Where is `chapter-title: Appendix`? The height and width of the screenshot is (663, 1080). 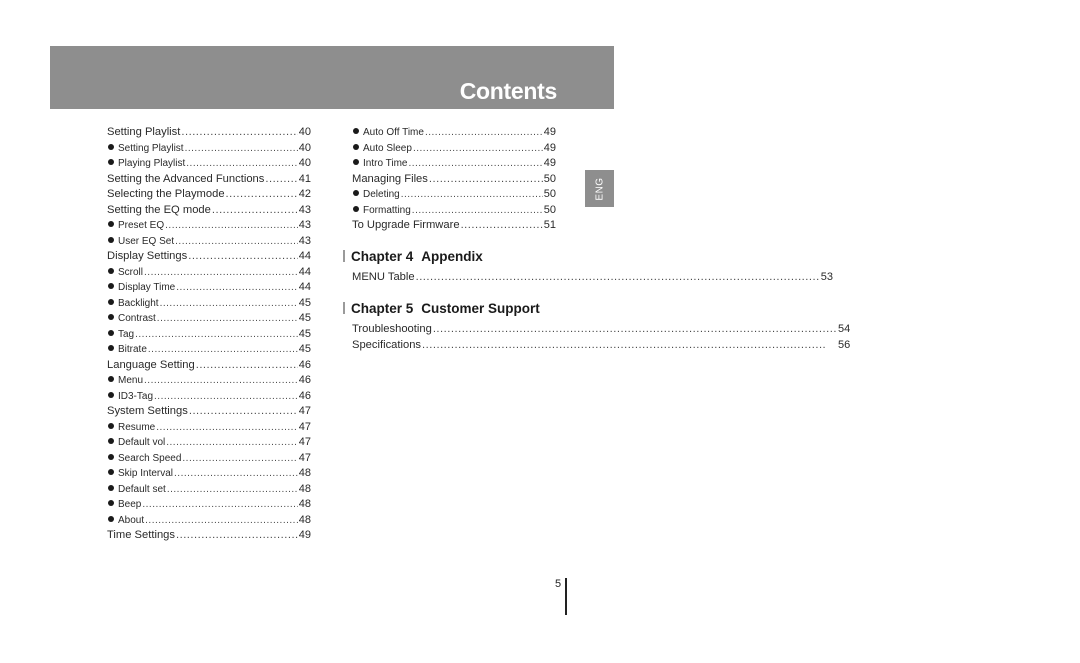 chapter-title: Appendix is located at coordinates (452, 256).